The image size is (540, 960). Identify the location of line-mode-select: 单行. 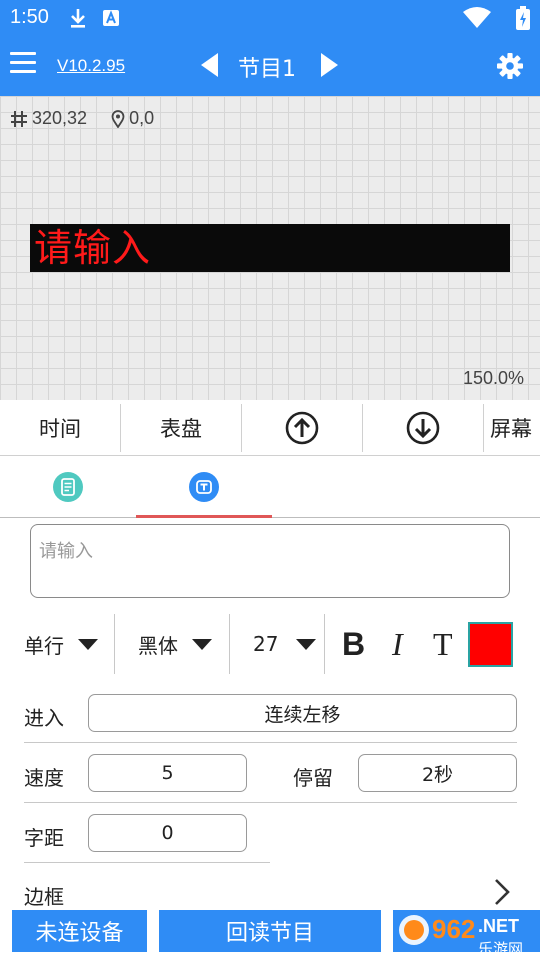
(61, 644).